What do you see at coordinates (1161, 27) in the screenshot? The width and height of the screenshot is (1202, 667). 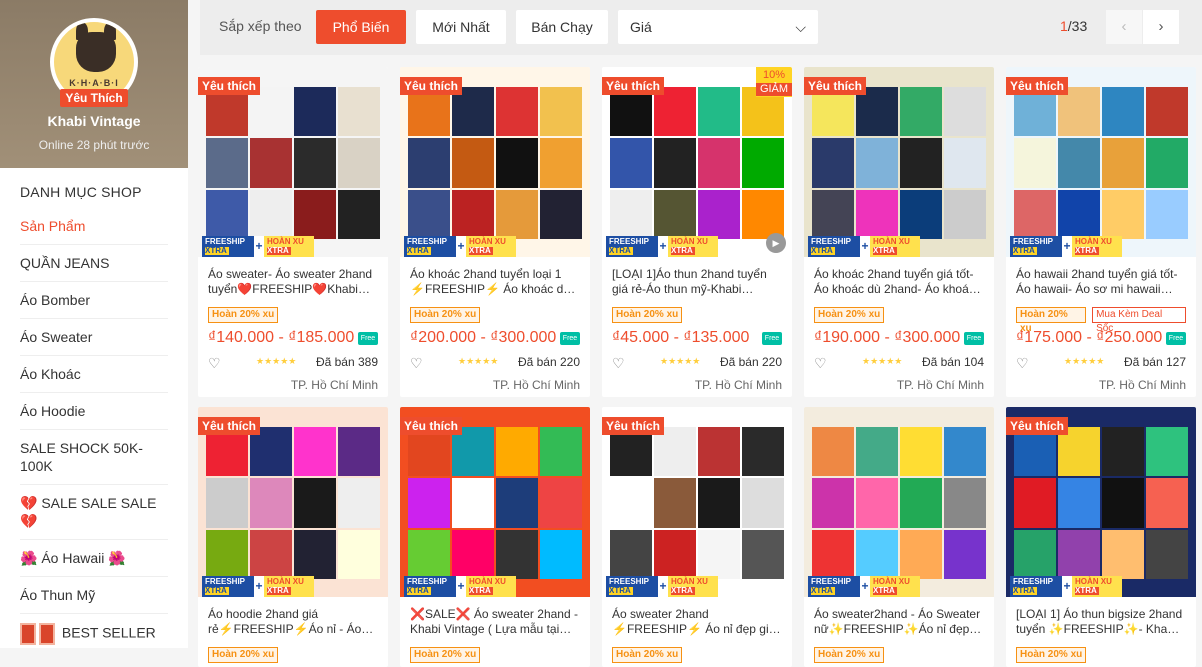 I see `next-page-button: ›` at bounding box center [1161, 27].